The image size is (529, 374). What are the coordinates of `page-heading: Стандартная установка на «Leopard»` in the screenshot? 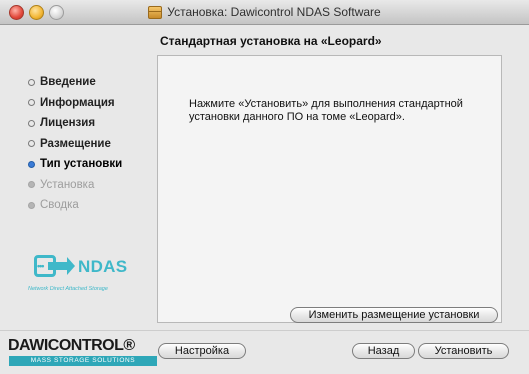 It's located at (271, 41).